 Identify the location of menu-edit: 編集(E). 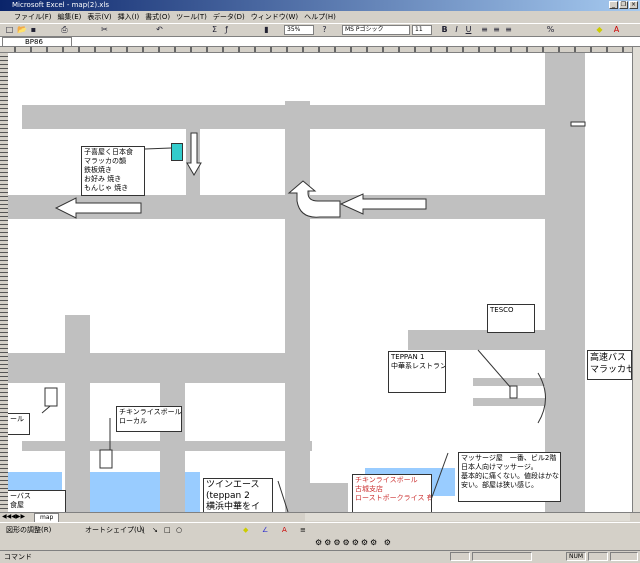
(70, 17).